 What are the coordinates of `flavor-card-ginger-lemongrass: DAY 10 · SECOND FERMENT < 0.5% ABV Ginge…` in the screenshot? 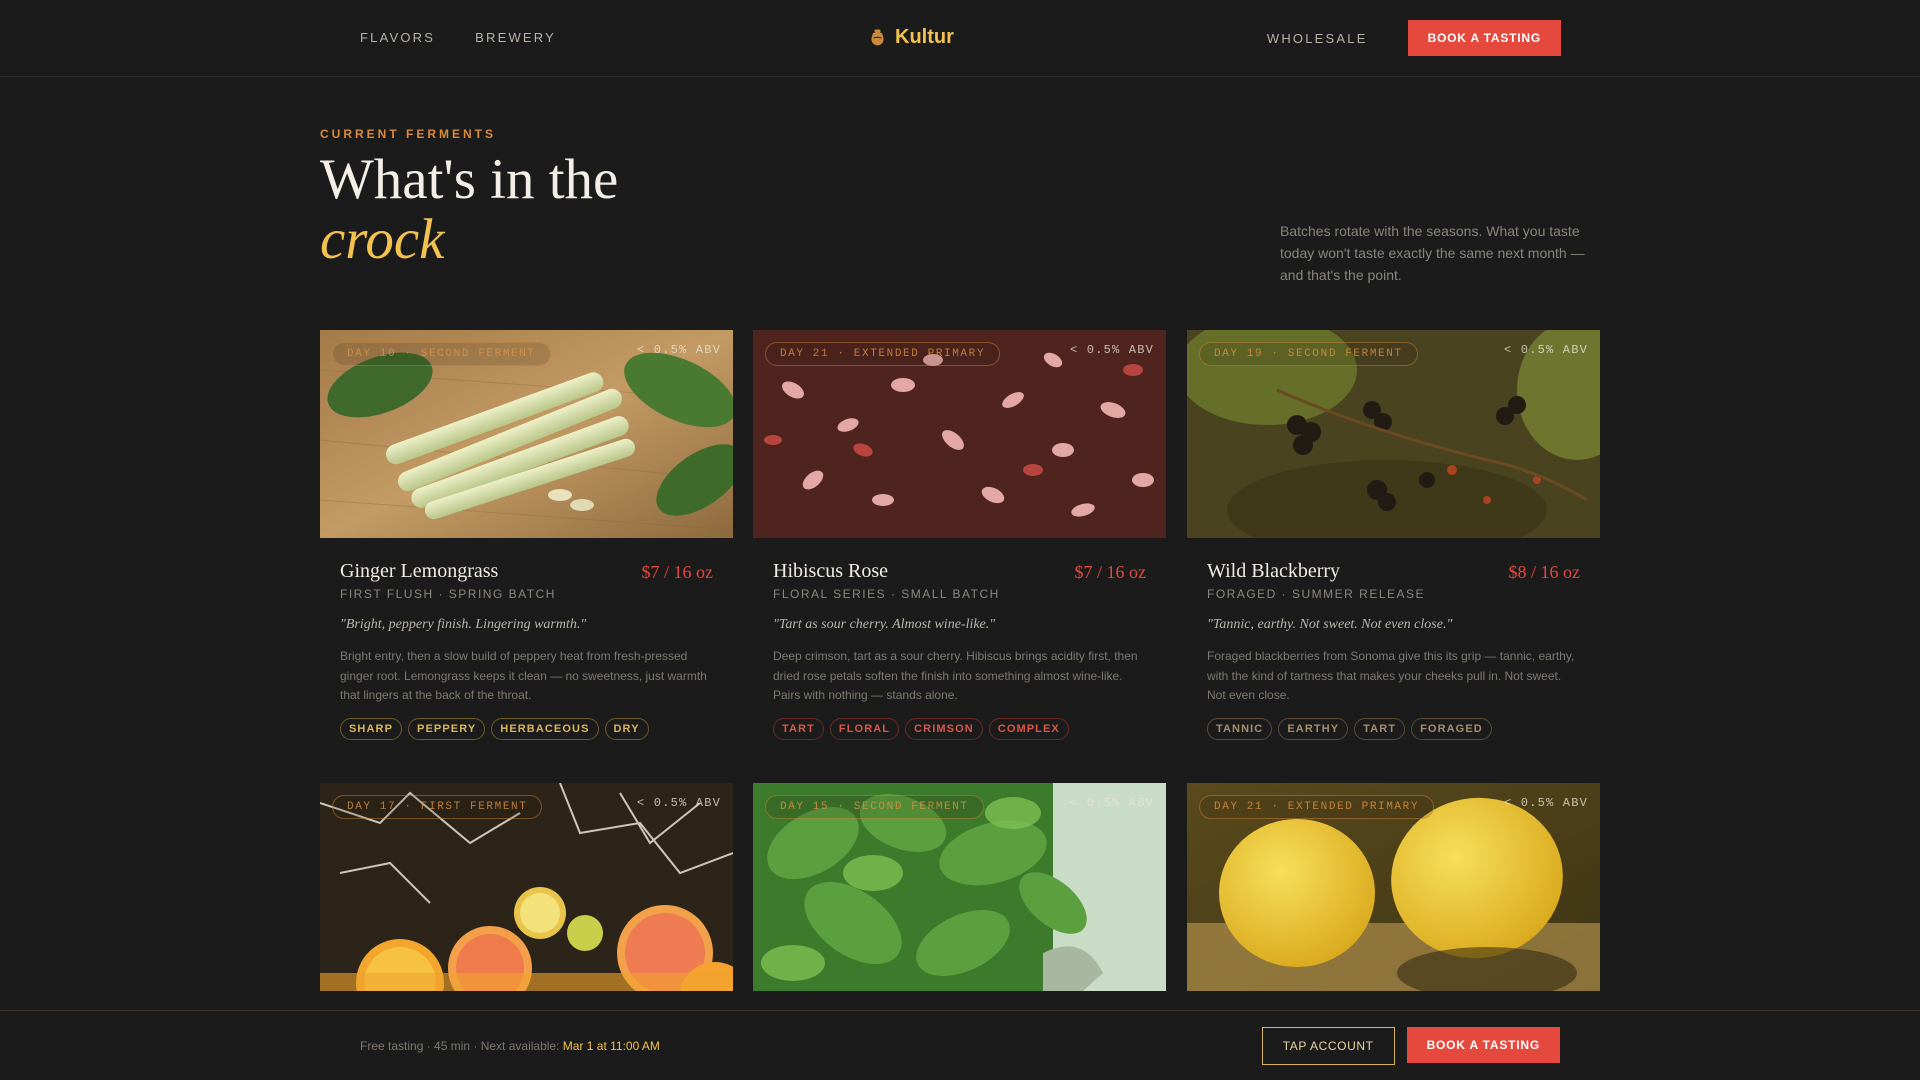 It's located at (526, 535).